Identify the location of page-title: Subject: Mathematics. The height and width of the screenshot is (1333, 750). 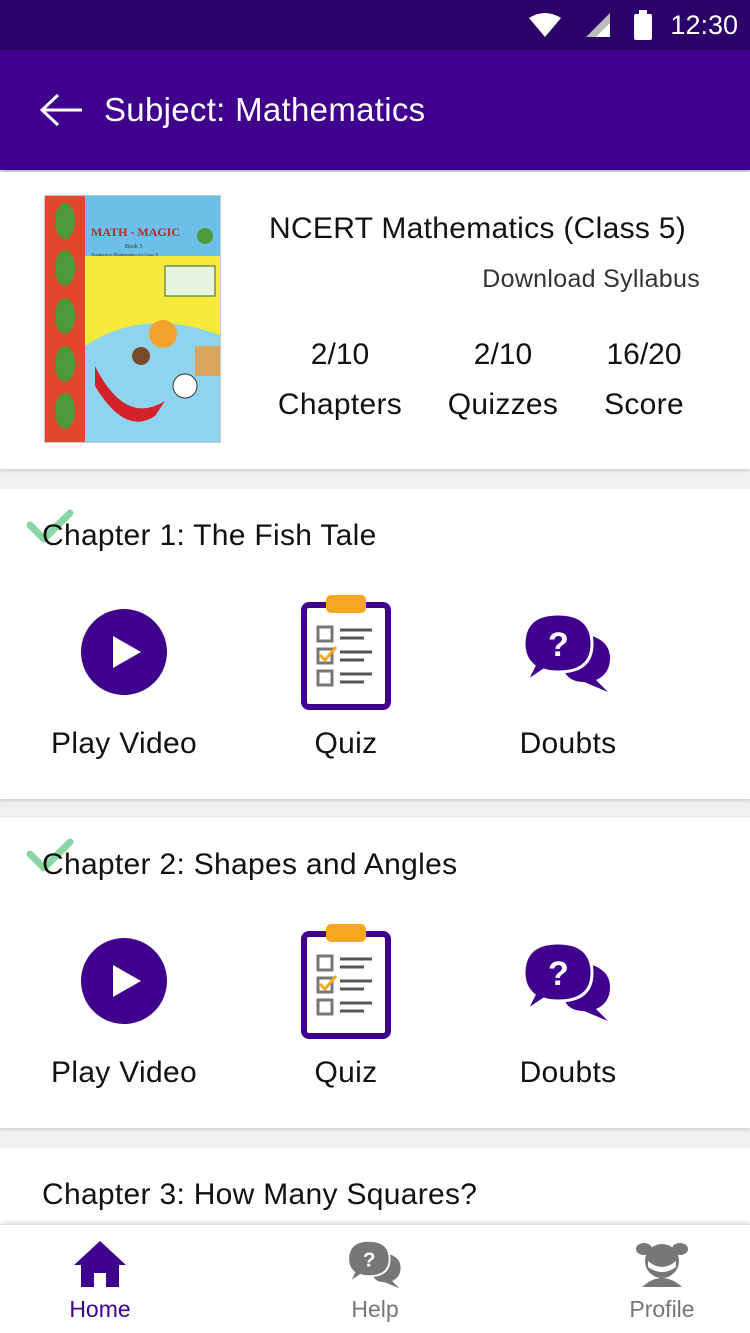
(265, 109).